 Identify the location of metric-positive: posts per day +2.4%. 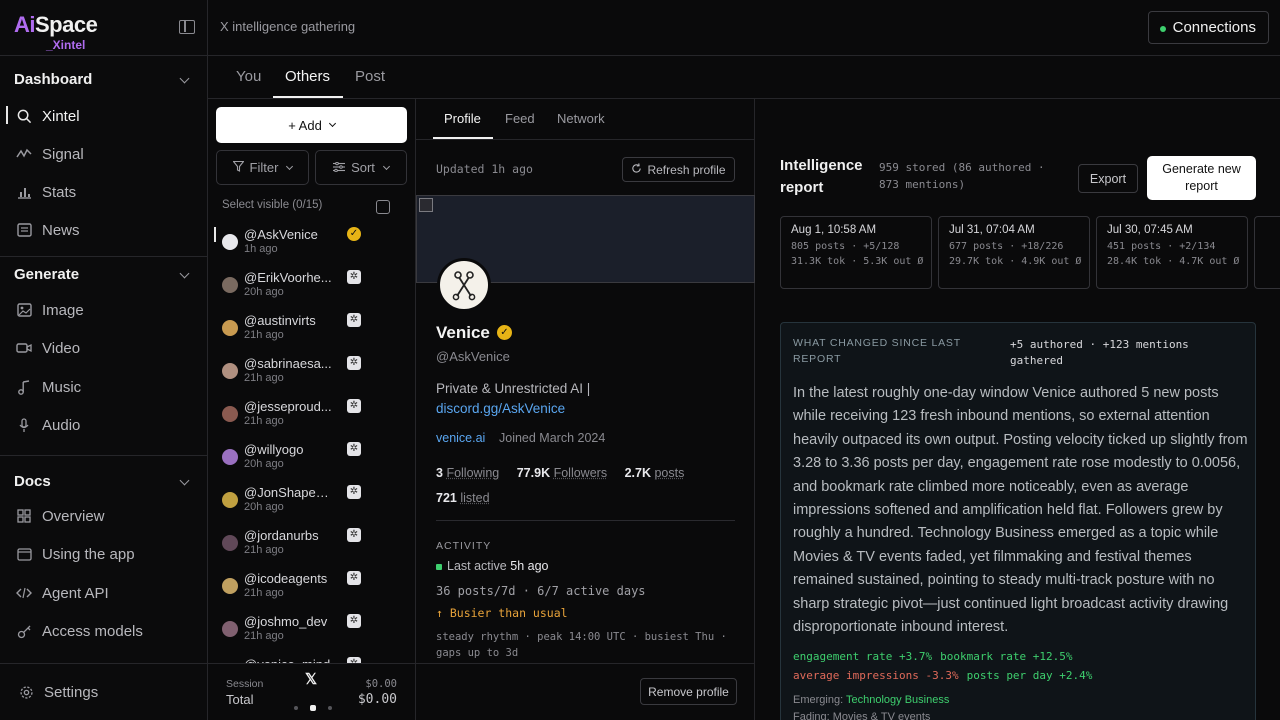
(1029, 675).